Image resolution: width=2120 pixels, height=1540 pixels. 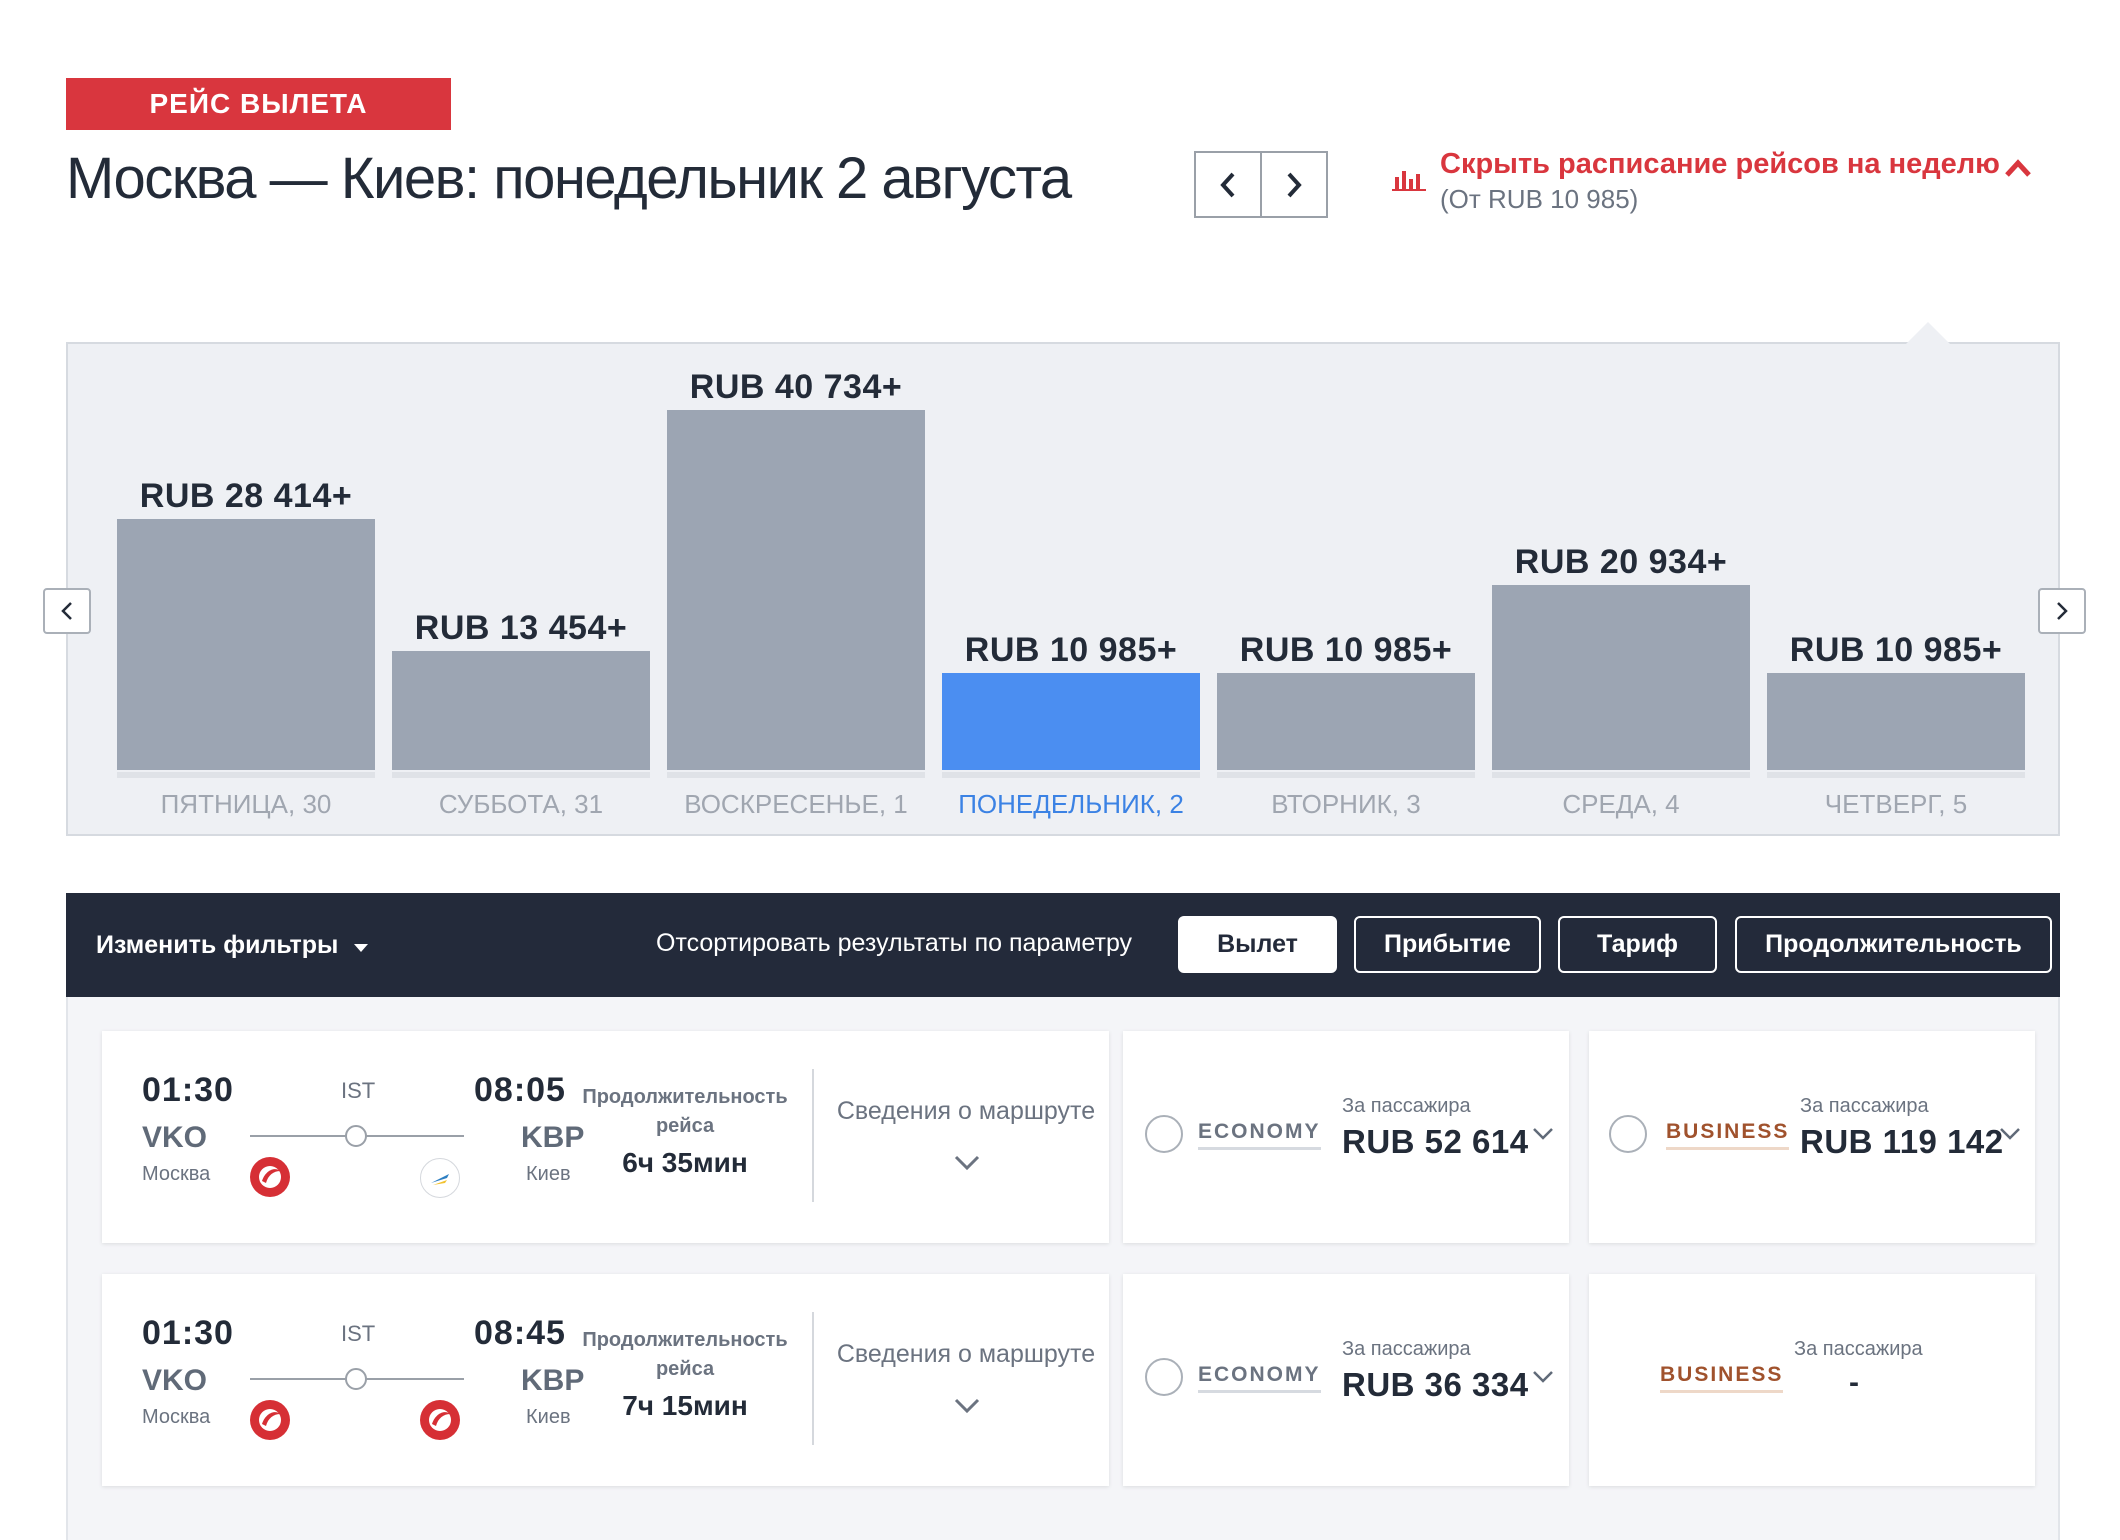 What do you see at coordinates (1621, 804) in the screenshot?
I see `bar-day-label: СРЕДА, 4` at bounding box center [1621, 804].